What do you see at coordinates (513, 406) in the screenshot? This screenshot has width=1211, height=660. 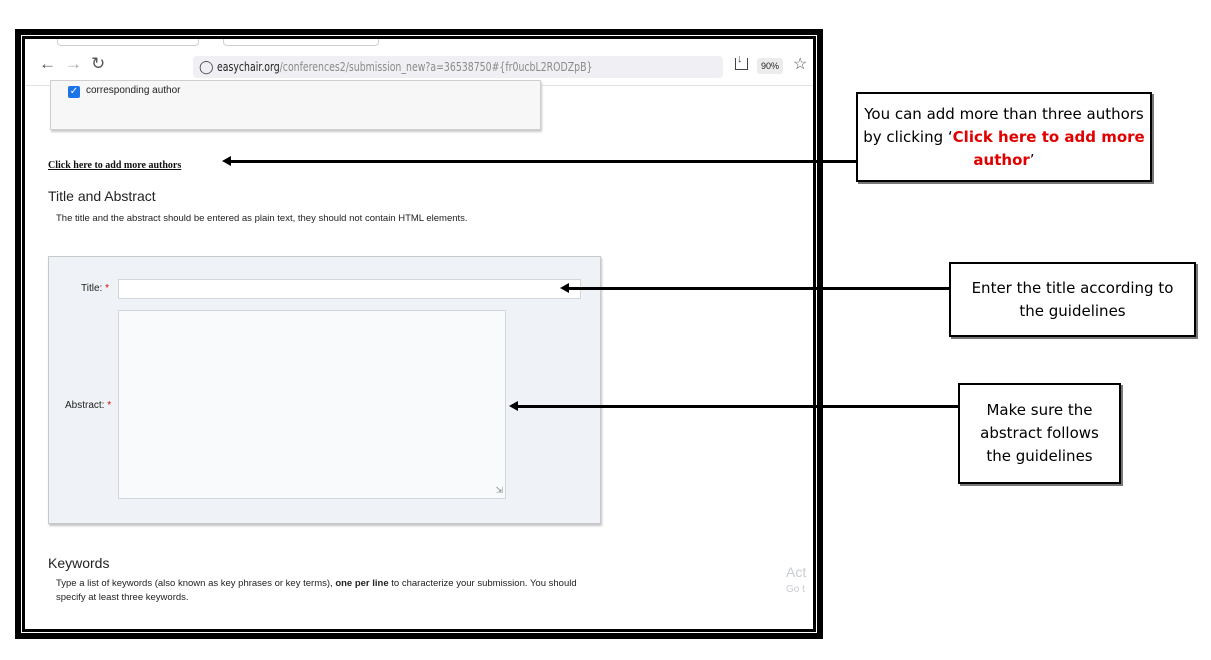 I see `arrow-abstract-head` at bounding box center [513, 406].